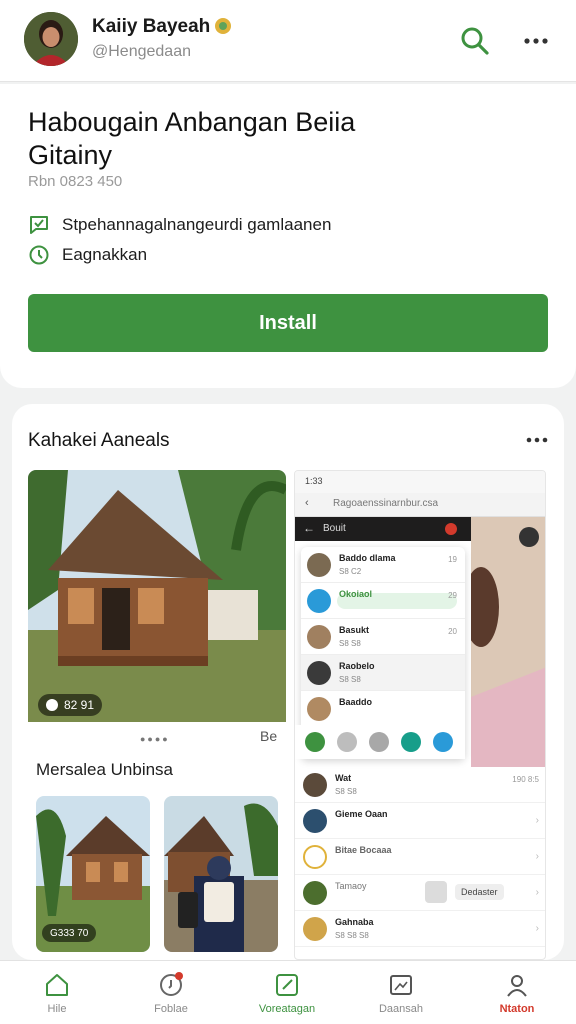 Image resolution: width=576 pixels, height=1024 pixels. I want to click on clock-icon, so click(39, 255).